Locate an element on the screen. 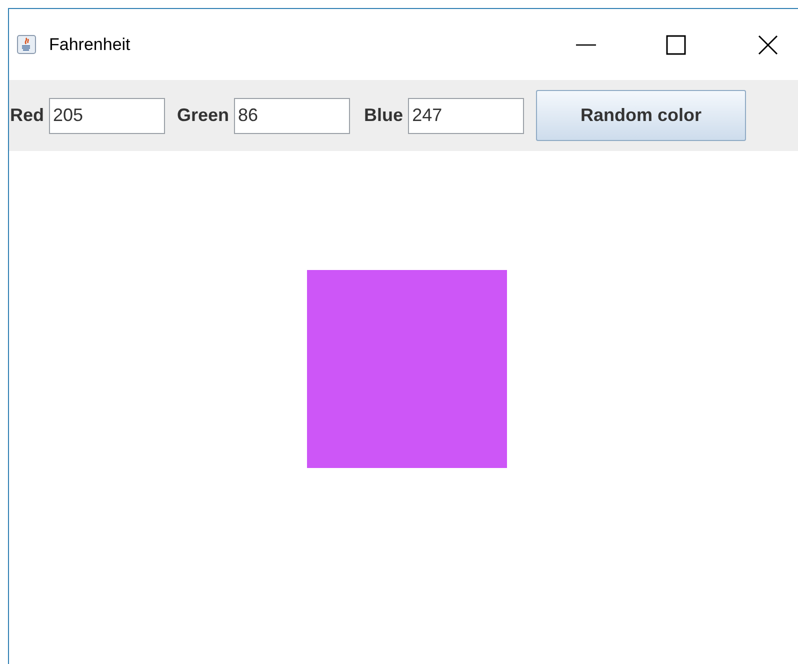 Image resolution: width=798 pixels, height=664 pixels. window-title: Fahrenheit is located at coordinates (89, 45).